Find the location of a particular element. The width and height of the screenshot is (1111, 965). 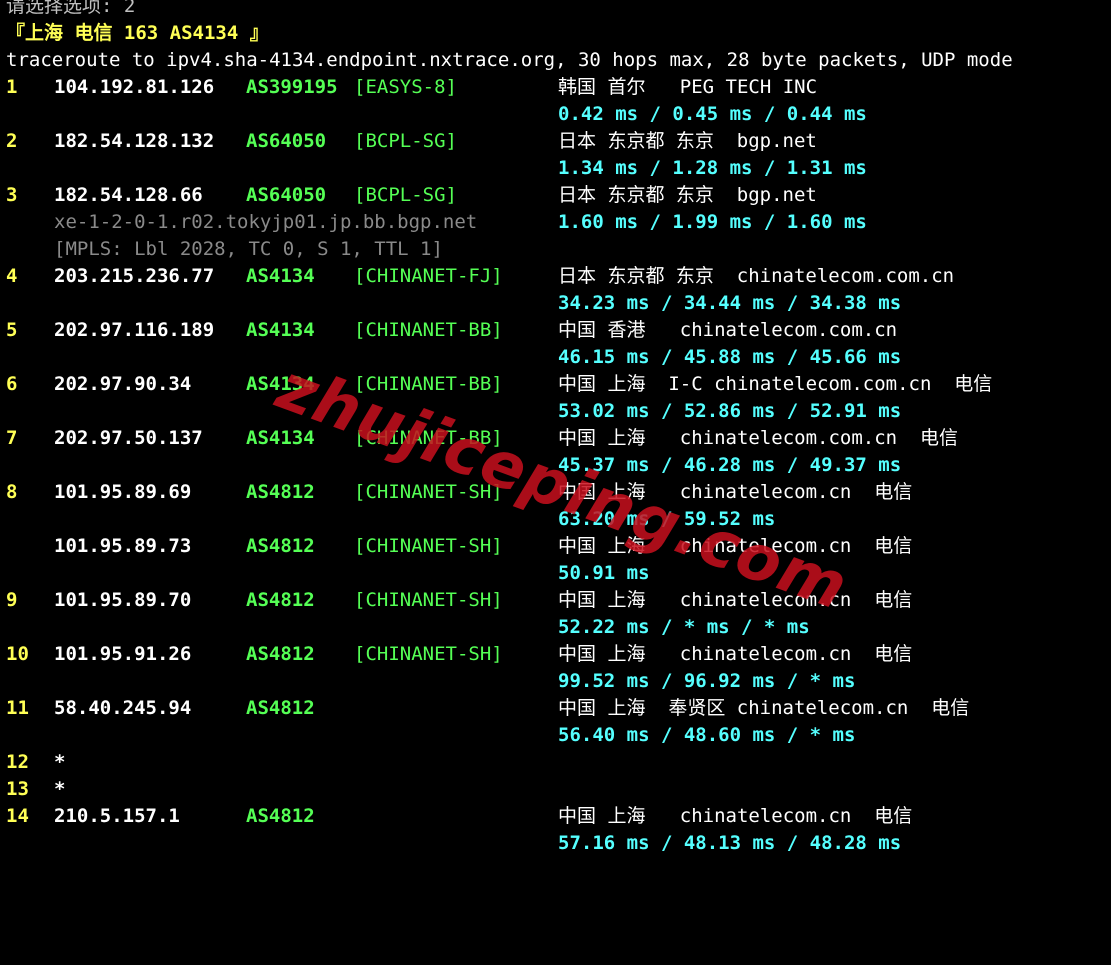

hop-ip: 202.97.50.137 is located at coordinates (128, 438).